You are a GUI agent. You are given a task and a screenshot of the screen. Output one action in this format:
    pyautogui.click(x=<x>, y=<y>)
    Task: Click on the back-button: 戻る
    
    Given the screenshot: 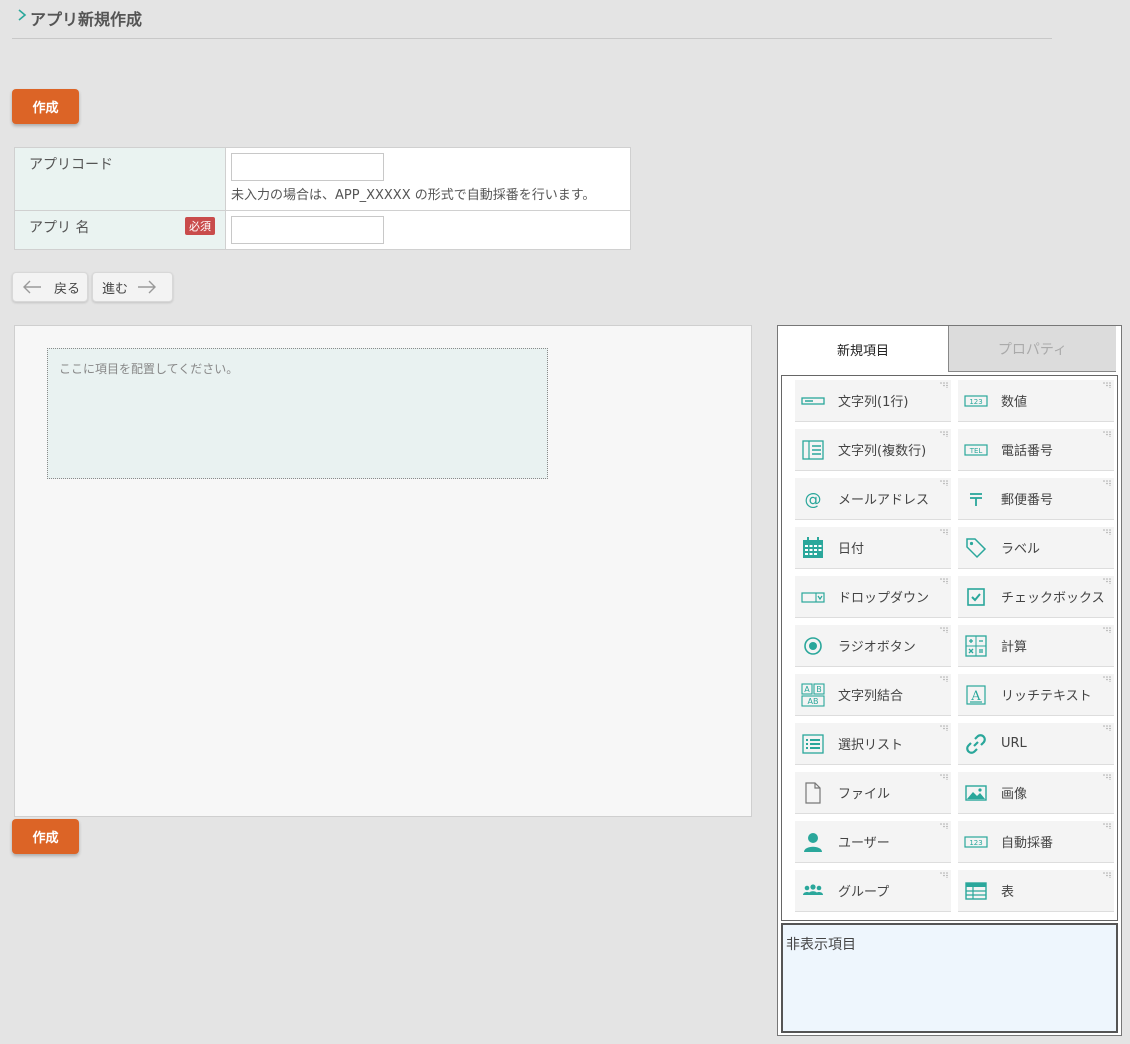 What is the action you would take?
    pyautogui.click(x=50, y=287)
    